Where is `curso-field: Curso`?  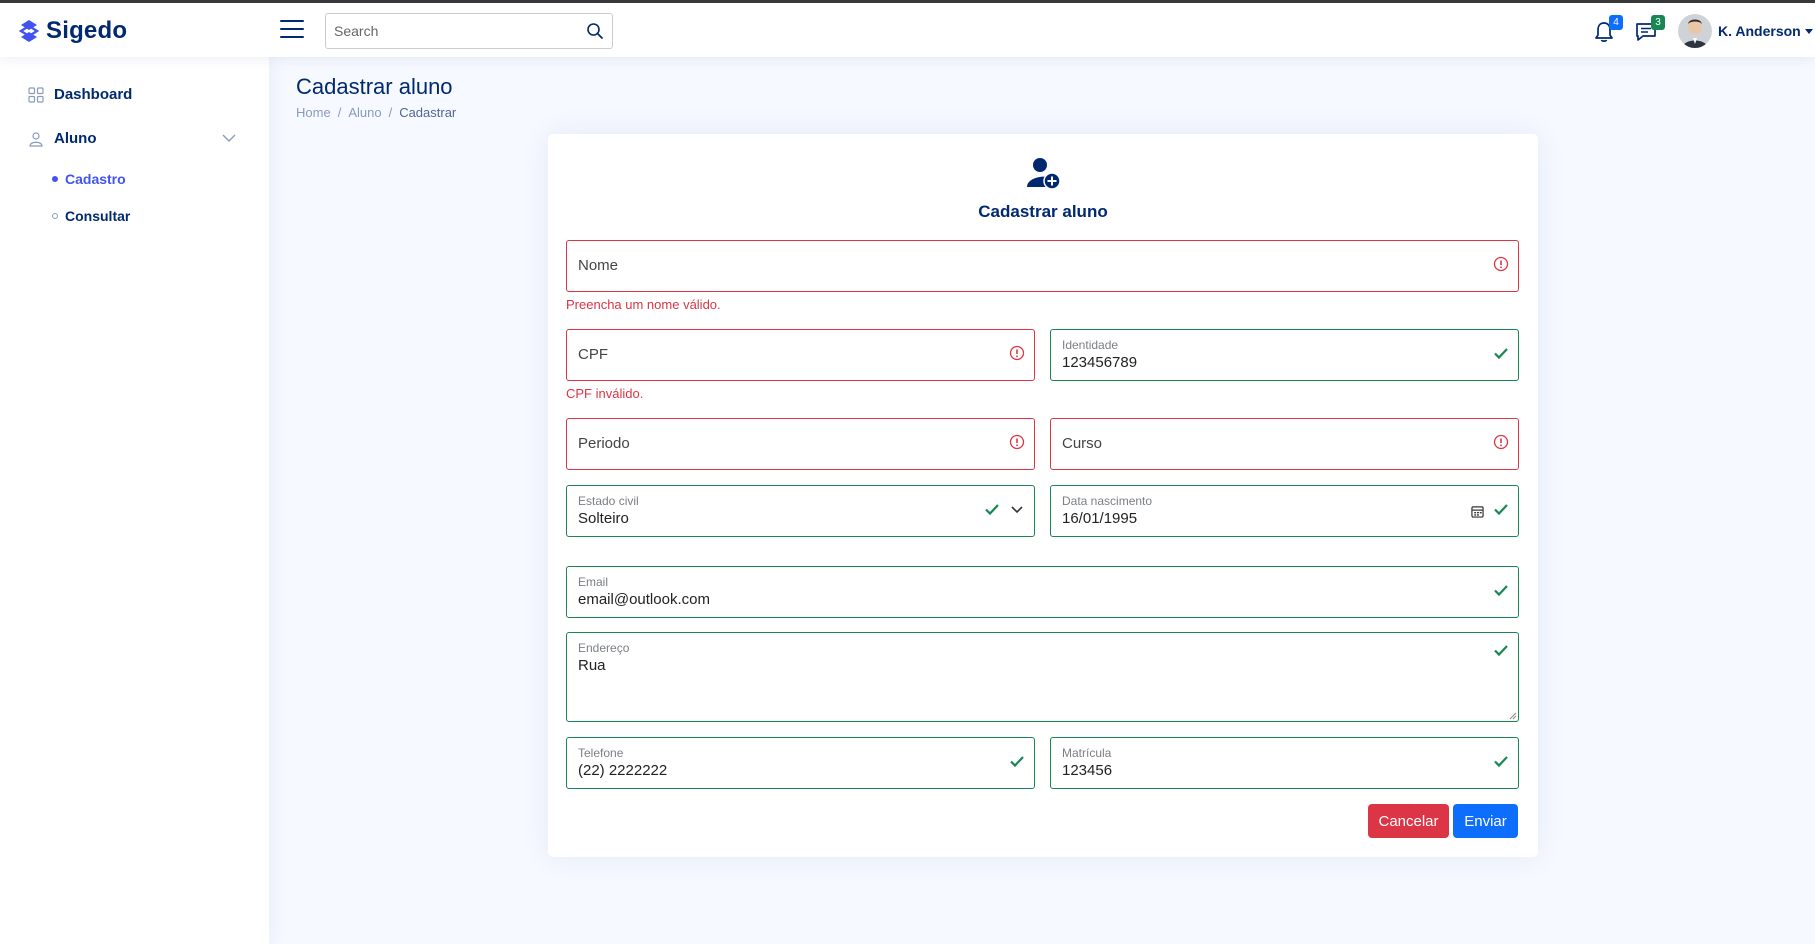
curso-field: Curso is located at coordinates (1284, 444).